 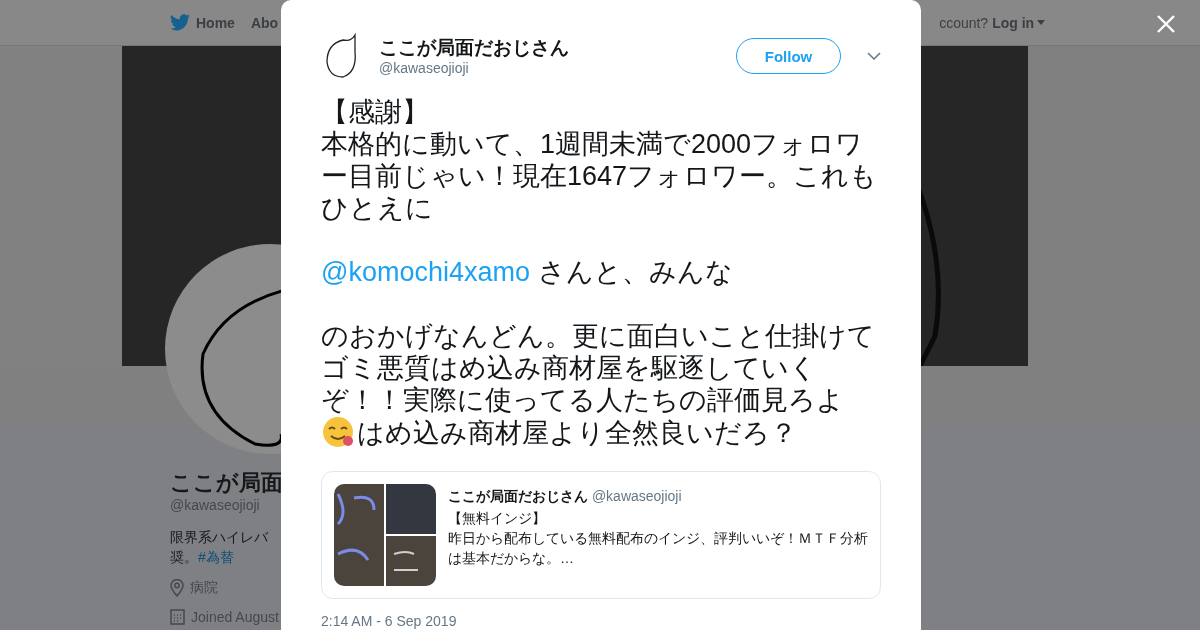 What do you see at coordinates (636, 496) in the screenshot?
I see `quoted-author-handle: @kawaseojioji` at bounding box center [636, 496].